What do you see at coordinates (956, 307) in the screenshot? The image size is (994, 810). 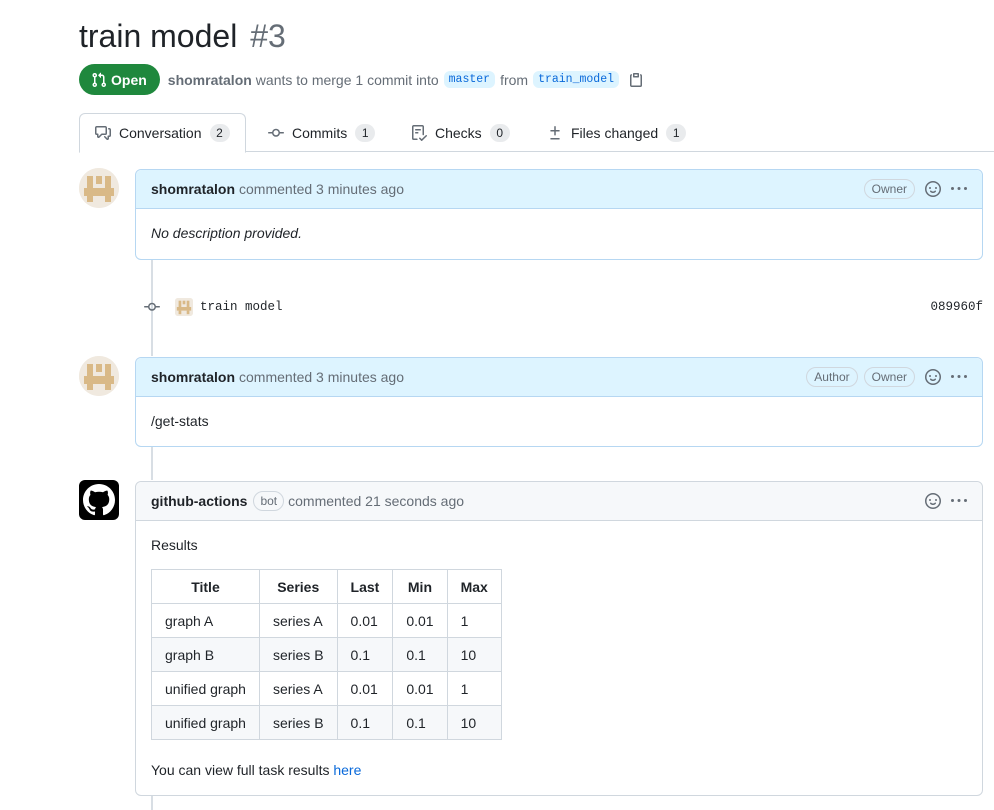 I see `commit-sha: 089960f` at bounding box center [956, 307].